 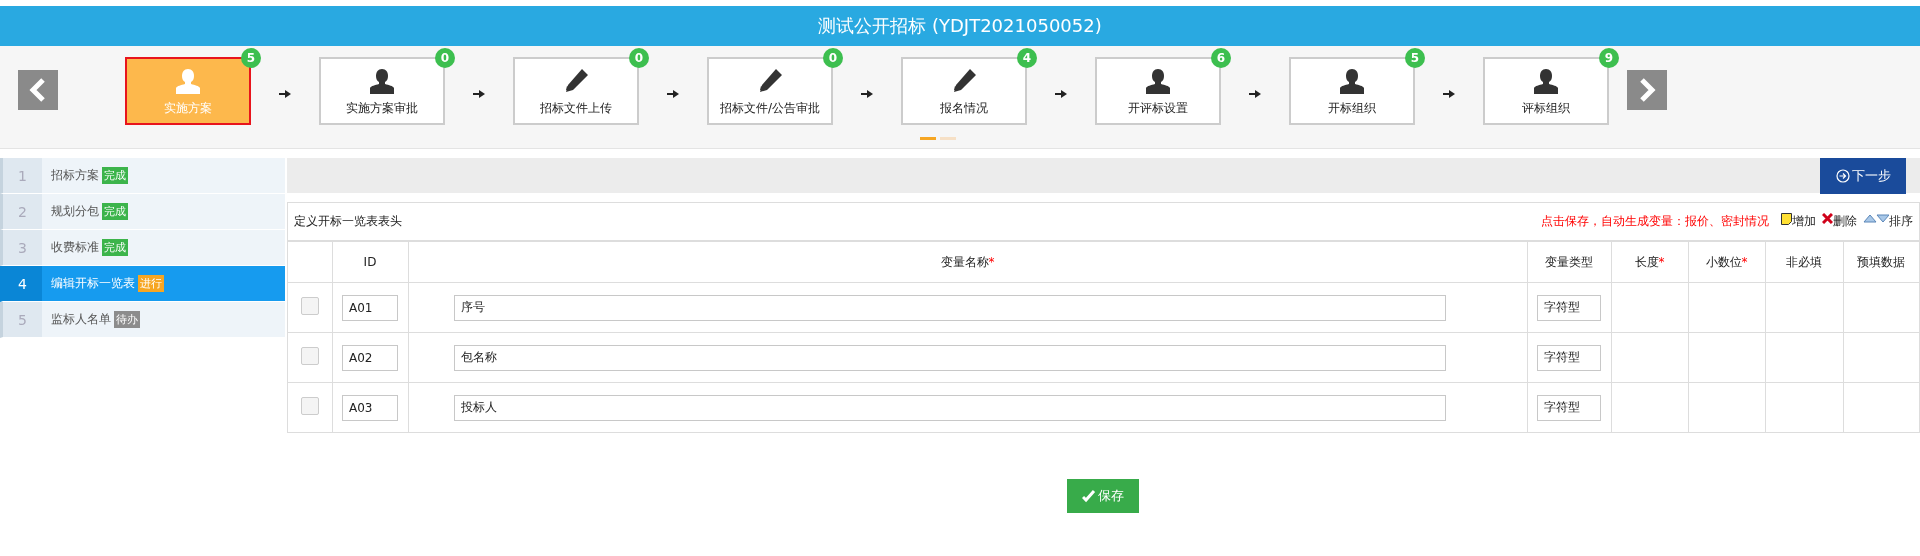 What do you see at coordinates (1723, 261) in the screenshot?
I see `column-label: 小数位` at bounding box center [1723, 261].